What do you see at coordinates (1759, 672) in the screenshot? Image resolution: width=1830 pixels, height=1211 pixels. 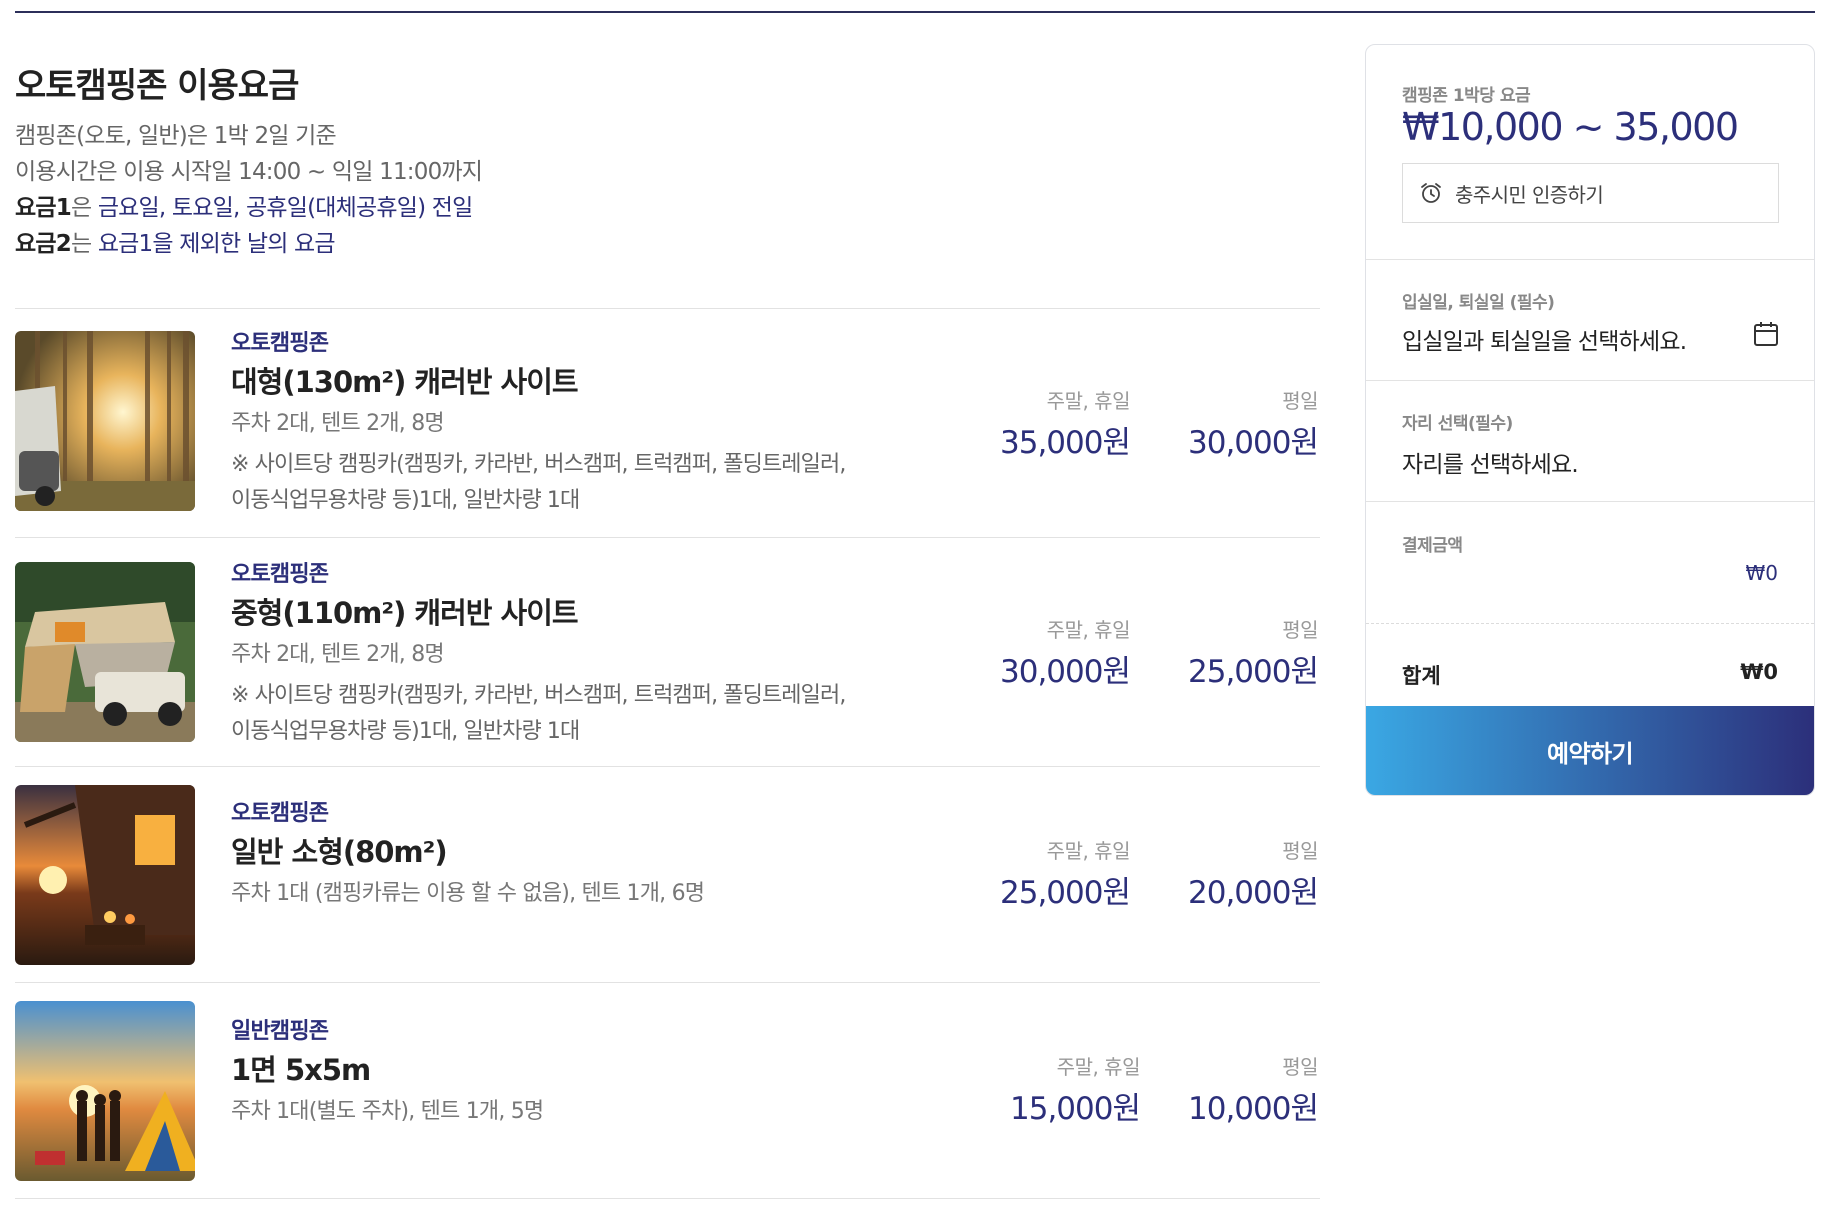 I see `total-amount: ₩0` at bounding box center [1759, 672].